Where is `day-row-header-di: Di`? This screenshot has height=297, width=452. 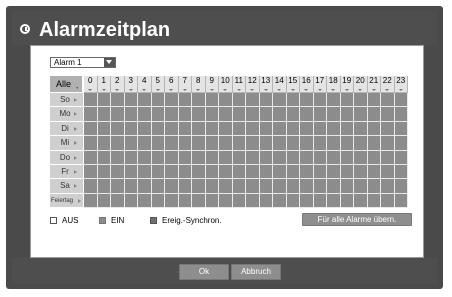 day-row-header-di: Di is located at coordinates (67, 129).